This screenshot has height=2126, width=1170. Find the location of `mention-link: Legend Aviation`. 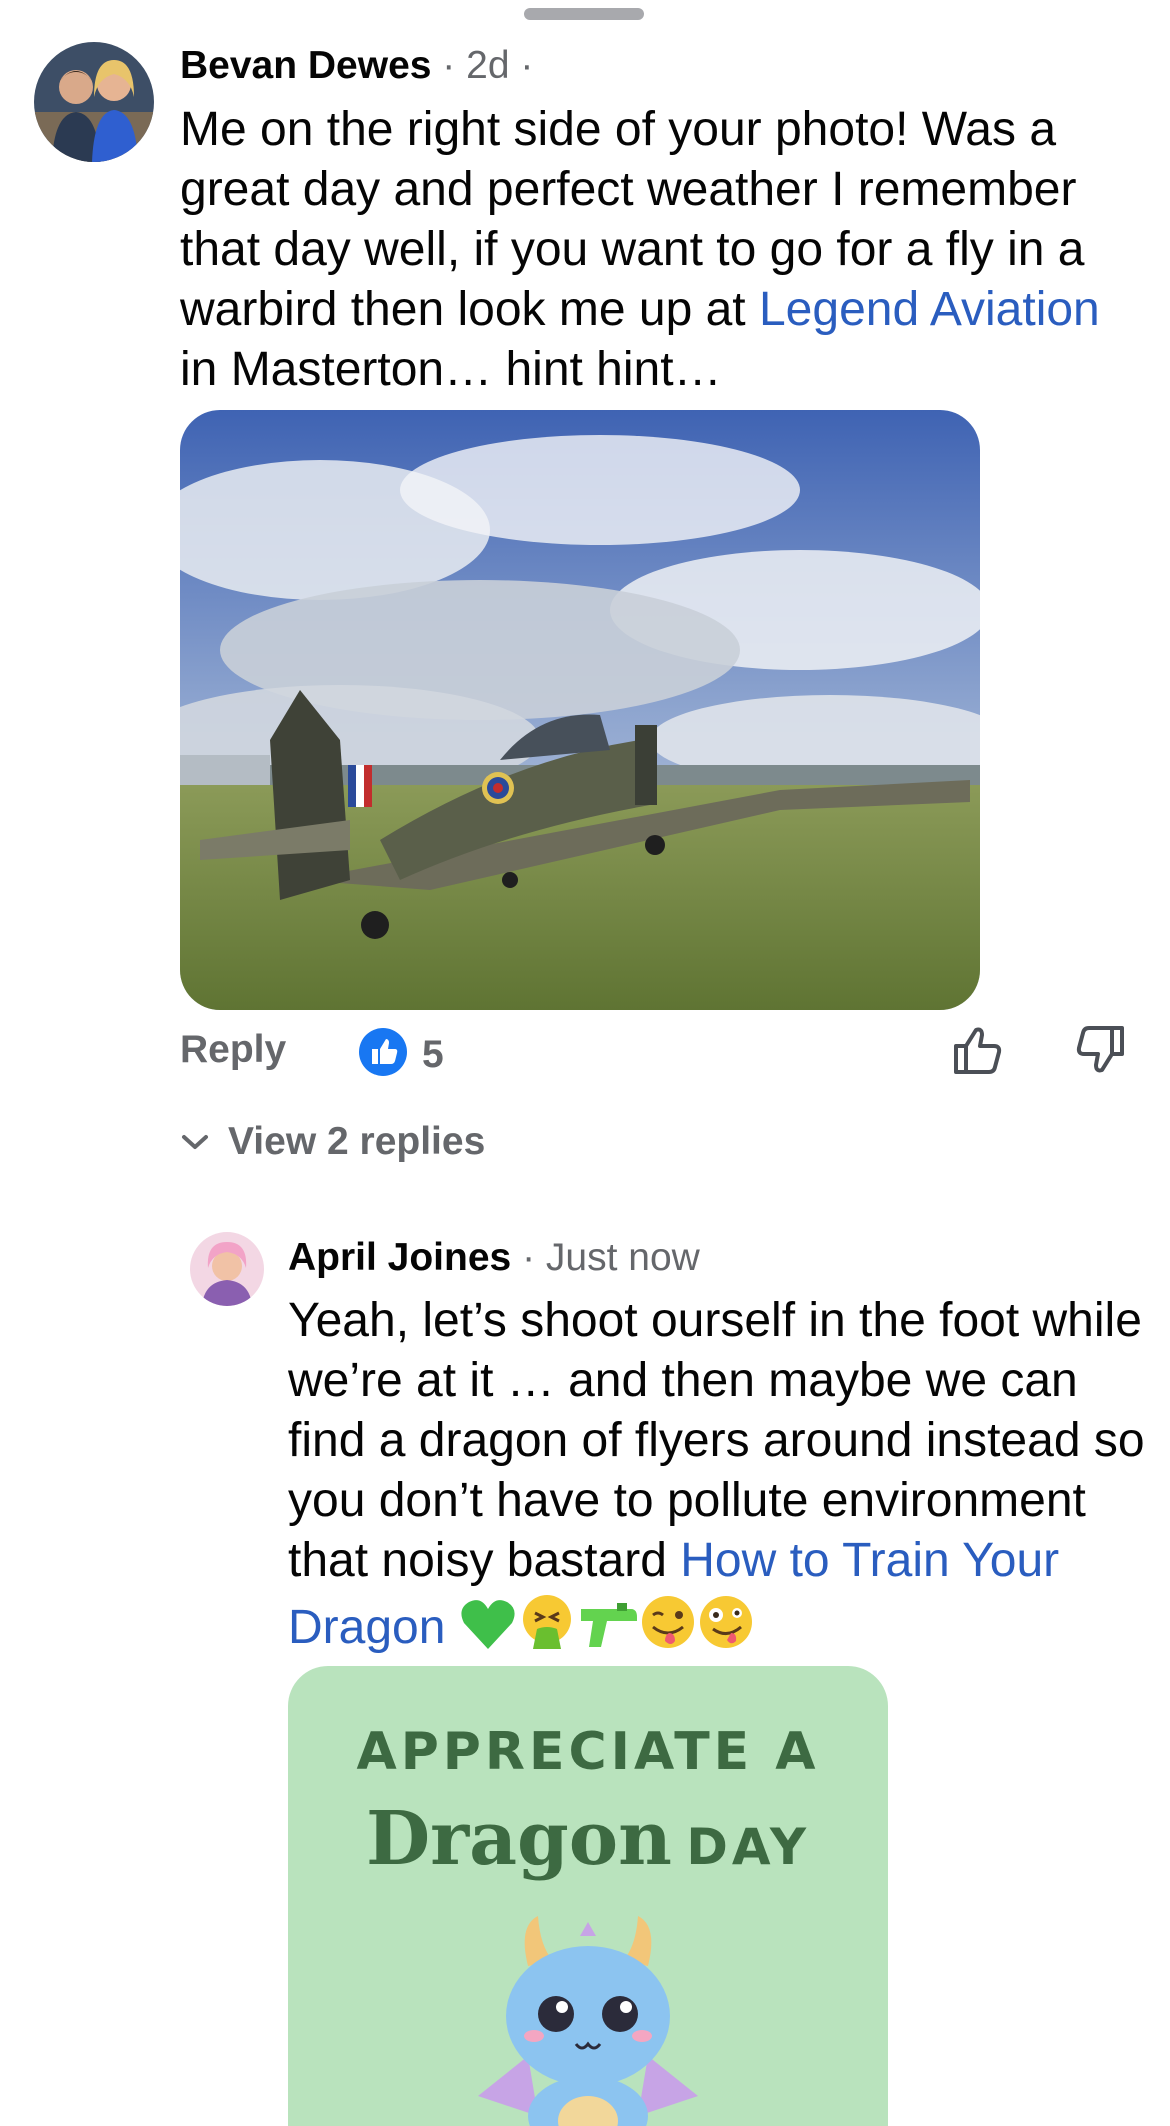

mention-link: Legend Aviation is located at coordinates (929, 309).